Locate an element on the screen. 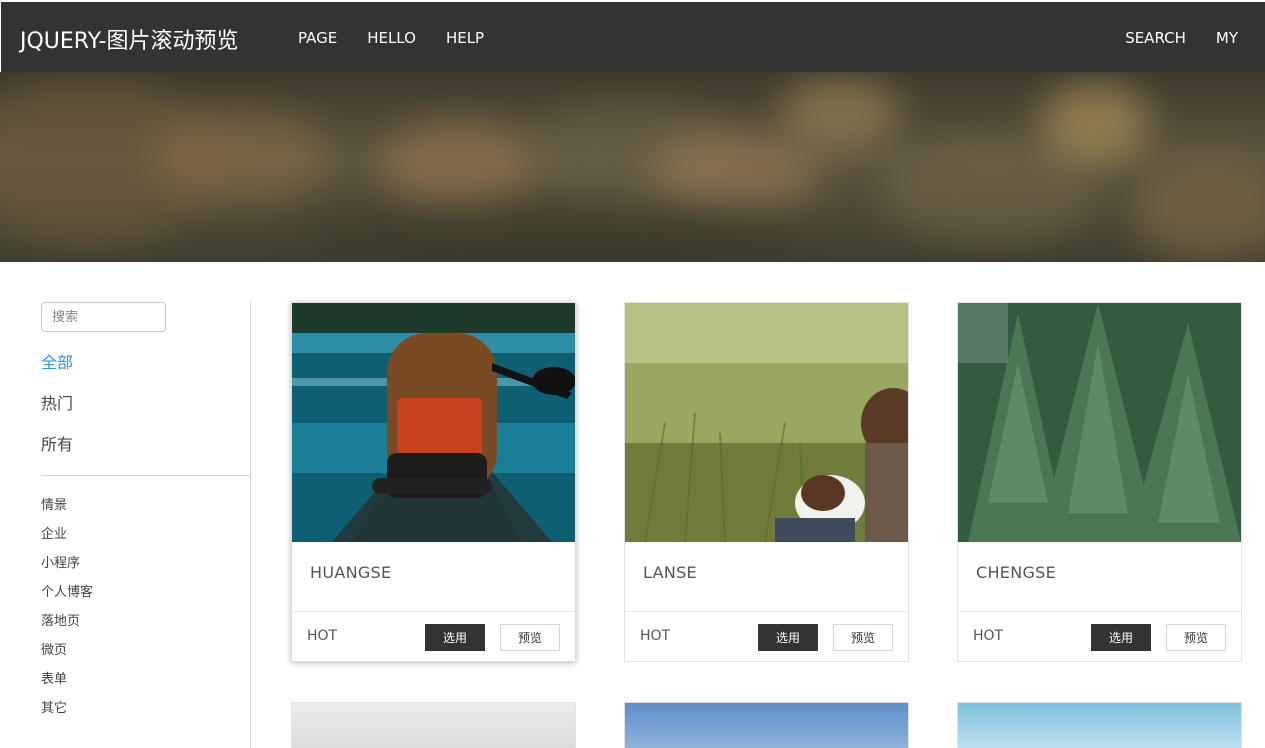 This screenshot has height=748, width=1265. nav-link-help: HELP is located at coordinates (465, 38).